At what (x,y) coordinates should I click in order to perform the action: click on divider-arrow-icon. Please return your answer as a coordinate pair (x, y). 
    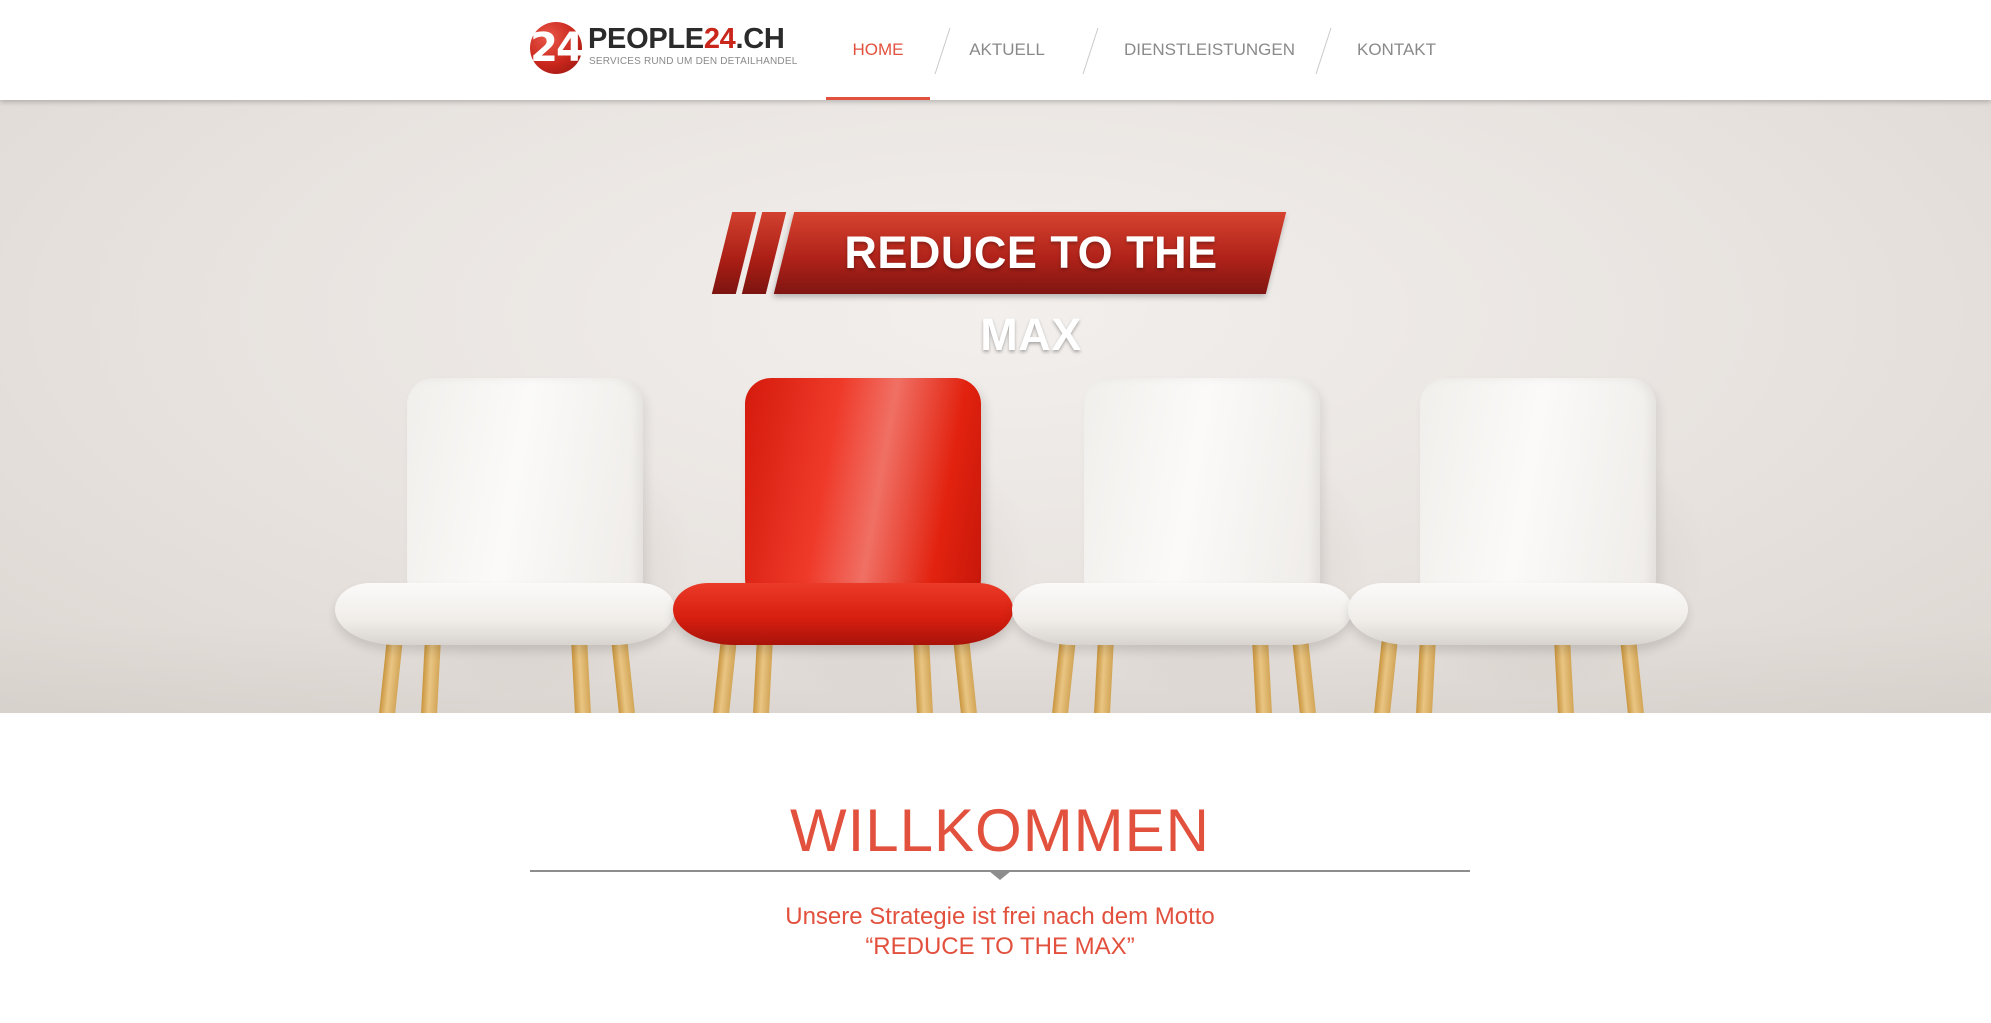
    Looking at the image, I should click on (1000, 875).